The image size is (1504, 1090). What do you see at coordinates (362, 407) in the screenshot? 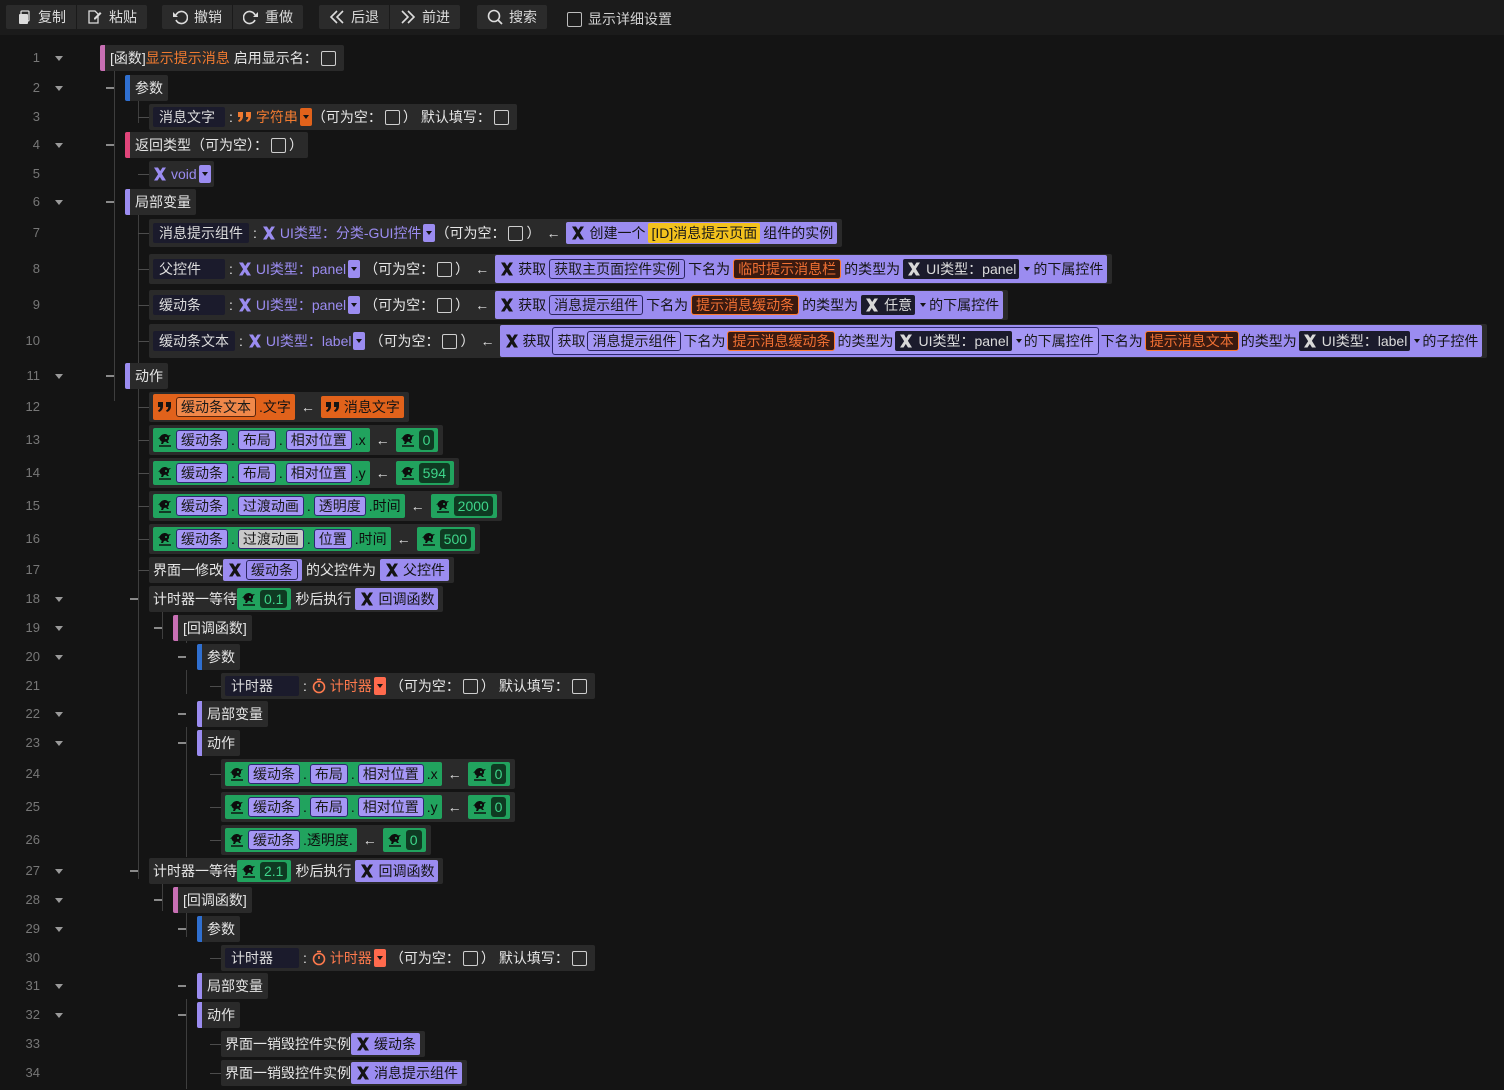
I see `string-value: 消息文字` at bounding box center [362, 407].